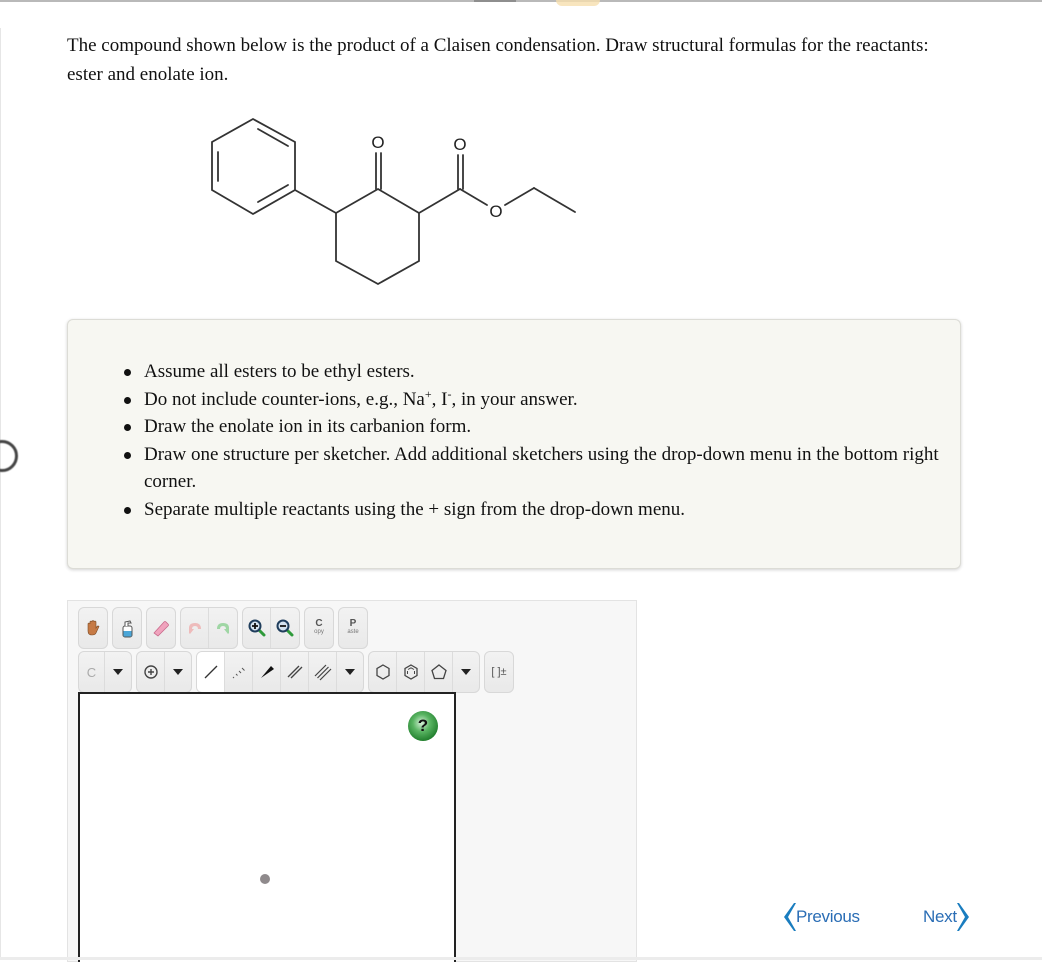 Image resolution: width=1042 pixels, height=962 pixels. Describe the element at coordinates (423, 726) in the screenshot. I see `help-button: ?` at that location.